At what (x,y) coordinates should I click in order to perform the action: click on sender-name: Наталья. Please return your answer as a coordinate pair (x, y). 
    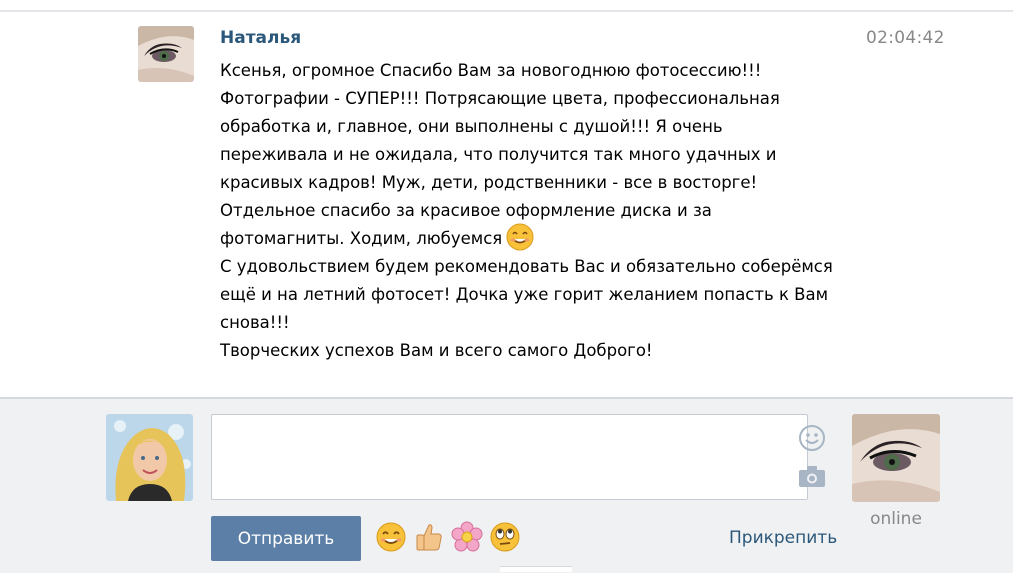
    Looking at the image, I should click on (260, 38).